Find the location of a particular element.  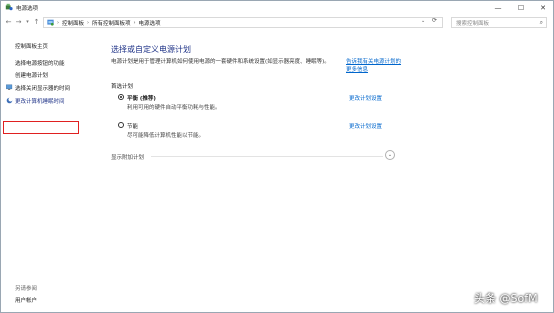

plan-balanced-change-link: 更改计划设置 is located at coordinates (365, 98).